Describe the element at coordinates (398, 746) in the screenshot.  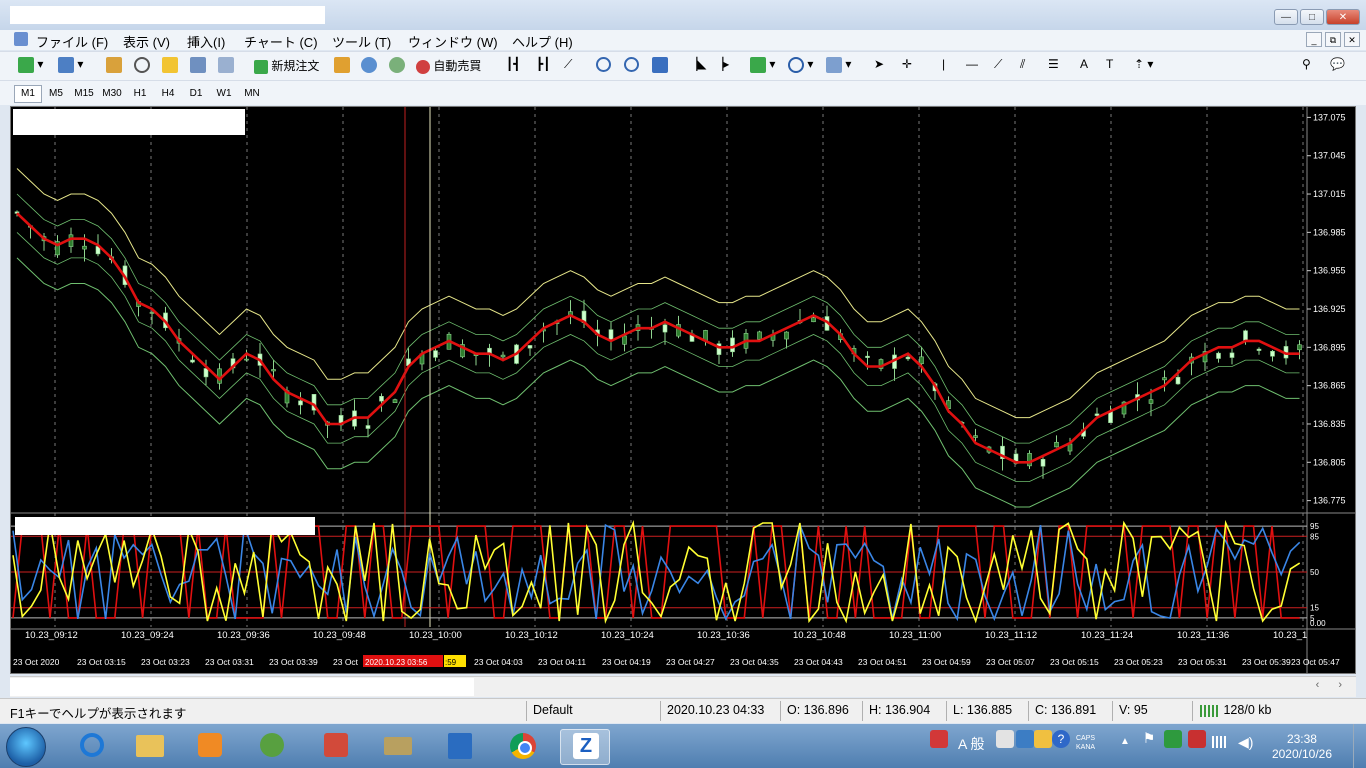
I see `archive-app-icon` at that location.